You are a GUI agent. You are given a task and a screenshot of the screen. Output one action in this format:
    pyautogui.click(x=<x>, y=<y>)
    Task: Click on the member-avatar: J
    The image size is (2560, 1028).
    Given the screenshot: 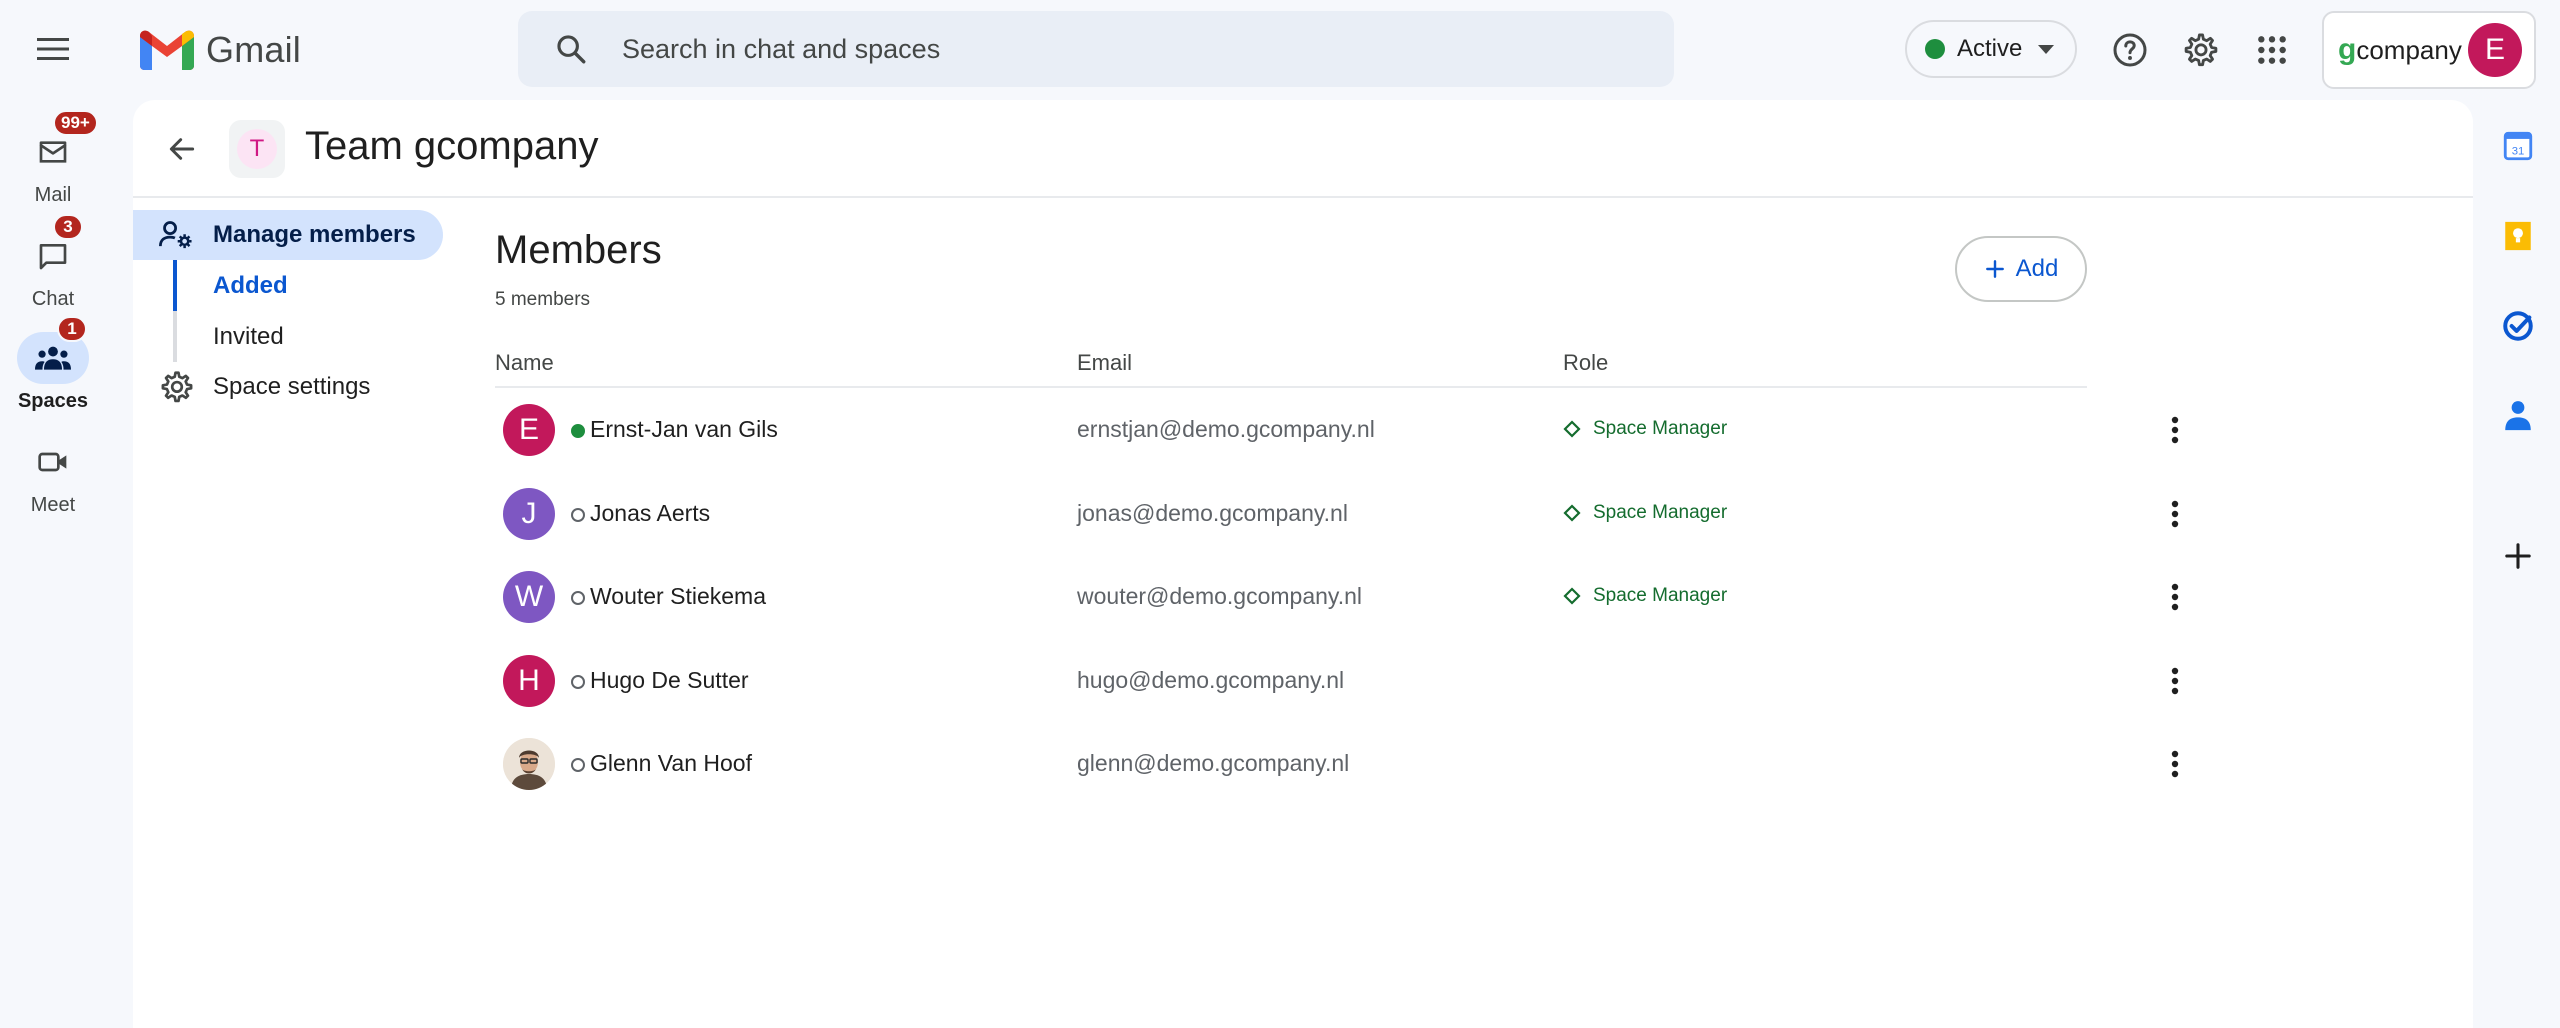 What is the action you would take?
    pyautogui.click(x=529, y=514)
    